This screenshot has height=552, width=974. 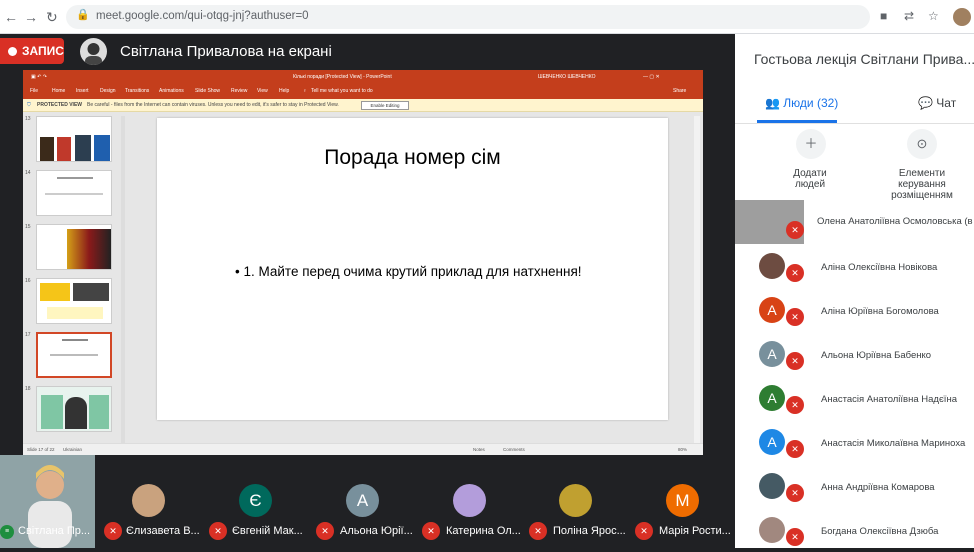 I want to click on presenter-title: Світлана Привалова на екрані, so click(x=226, y=51).